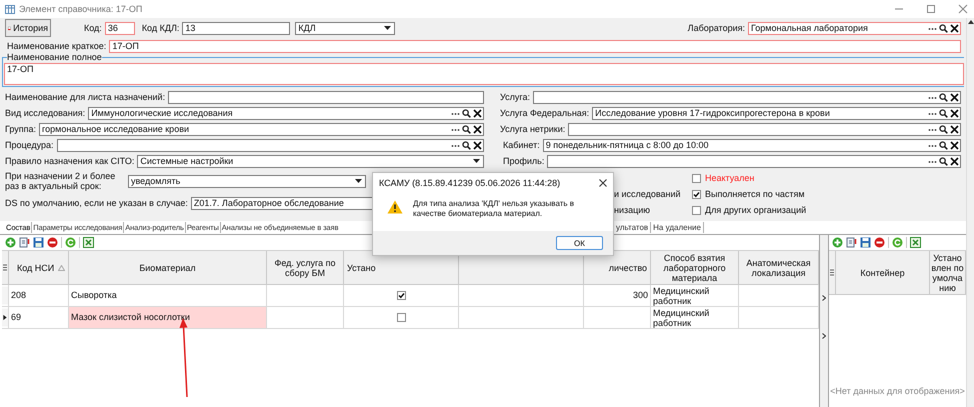 Image resolution: width=974 pixels, height=407 pixels. Describe the element at coordinates (484, 74) in the screenshot. I see `text-area: 17-ОП` at that location.